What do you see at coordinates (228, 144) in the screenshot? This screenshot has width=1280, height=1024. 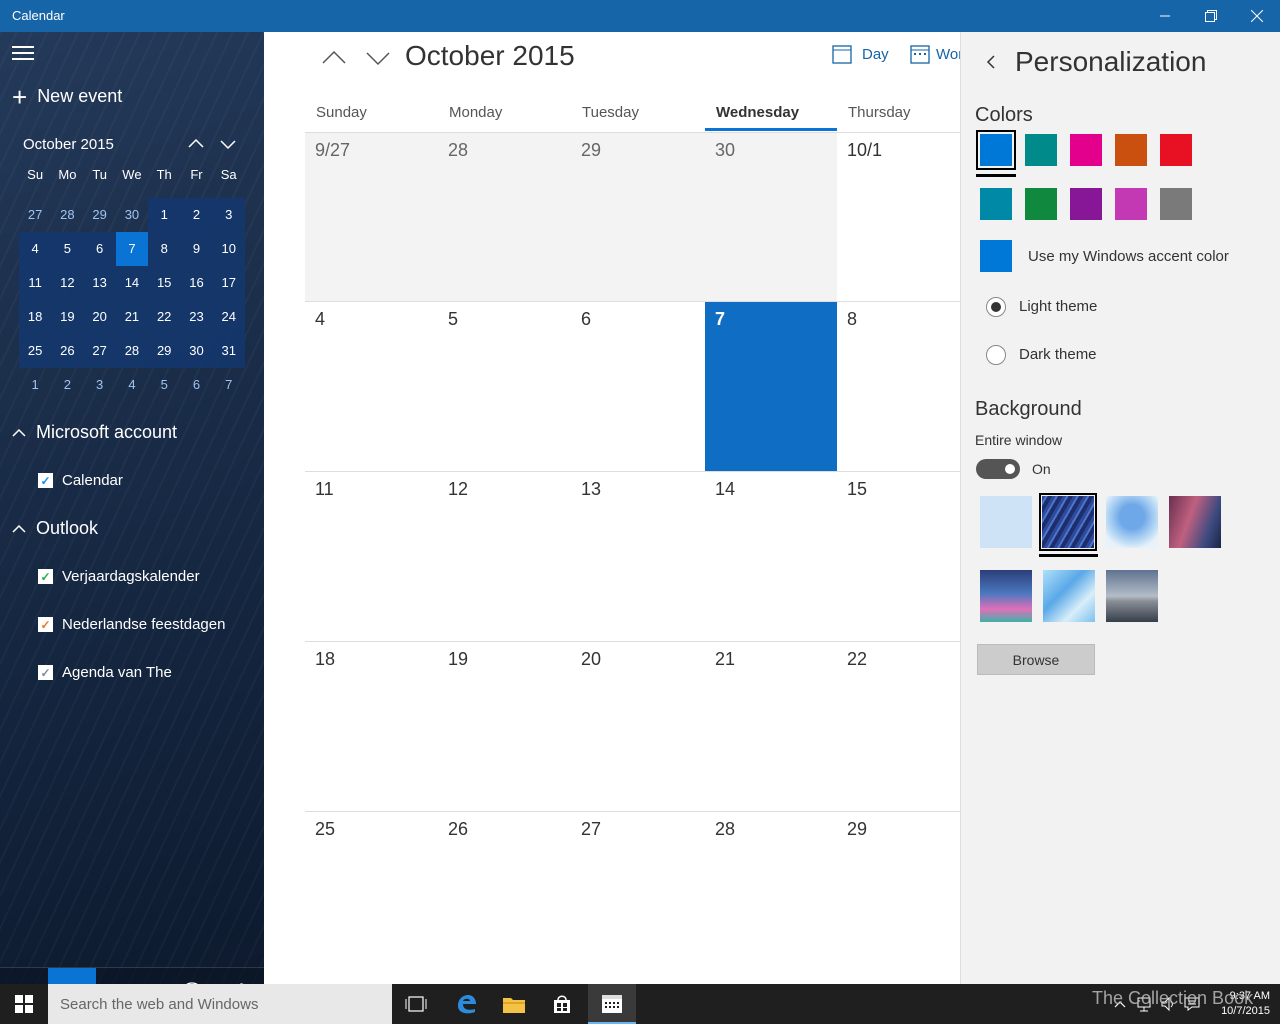 I see `mini-next-month-button` at bounding box center [228, 144].